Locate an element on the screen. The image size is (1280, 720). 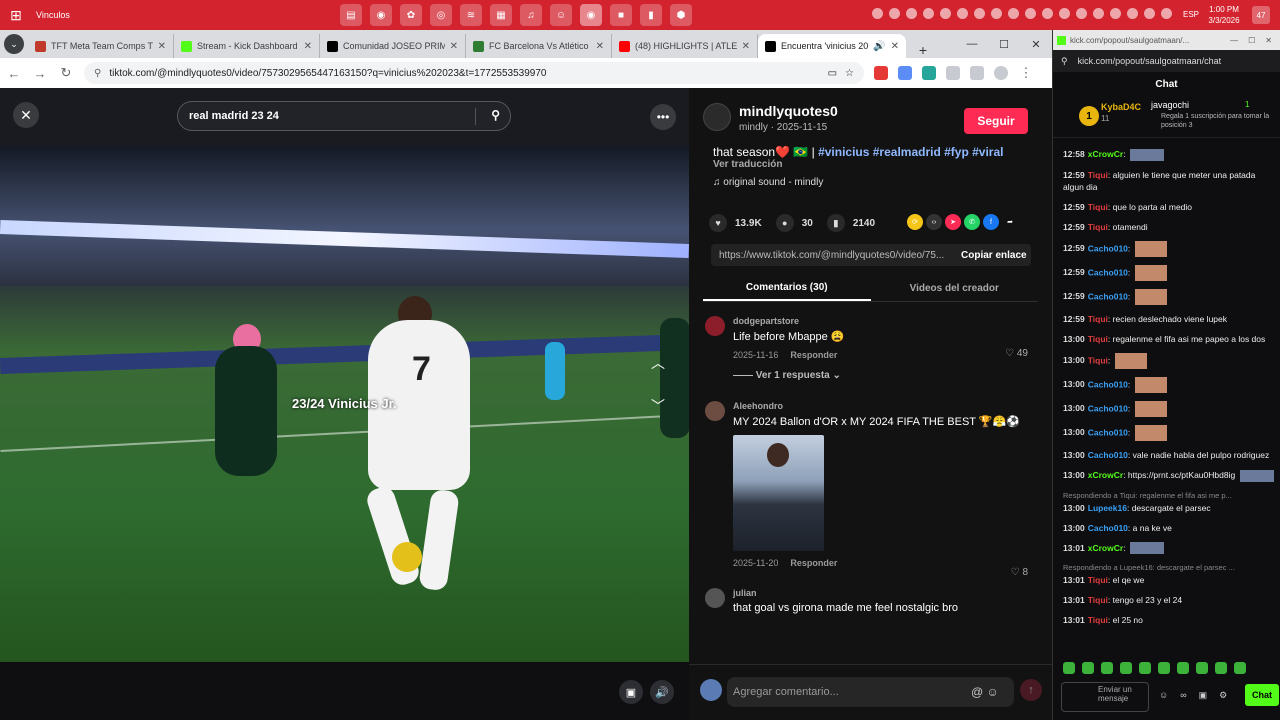
tab-youtube: (48) HIGHLIGHTS | ATLETIC ✕ is located at coordinates (685, 46).